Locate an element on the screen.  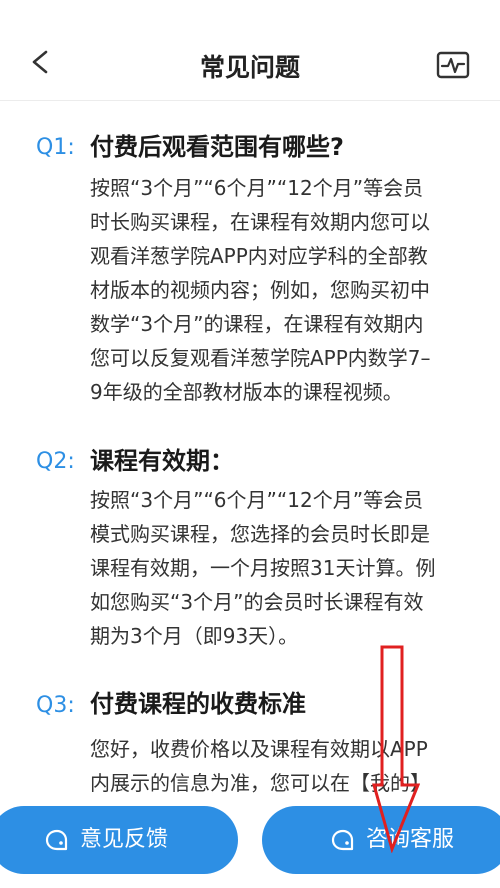
activity-monitor-button is located at coordinates (453, 65).